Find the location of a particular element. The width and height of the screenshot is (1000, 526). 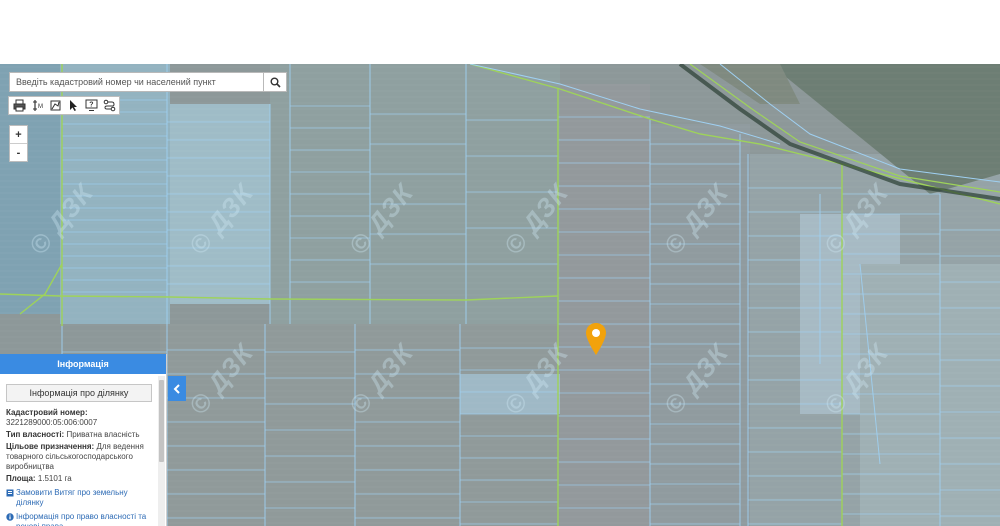

area-row: Площа: 1.5101 га is located at coordinates (39, 478).